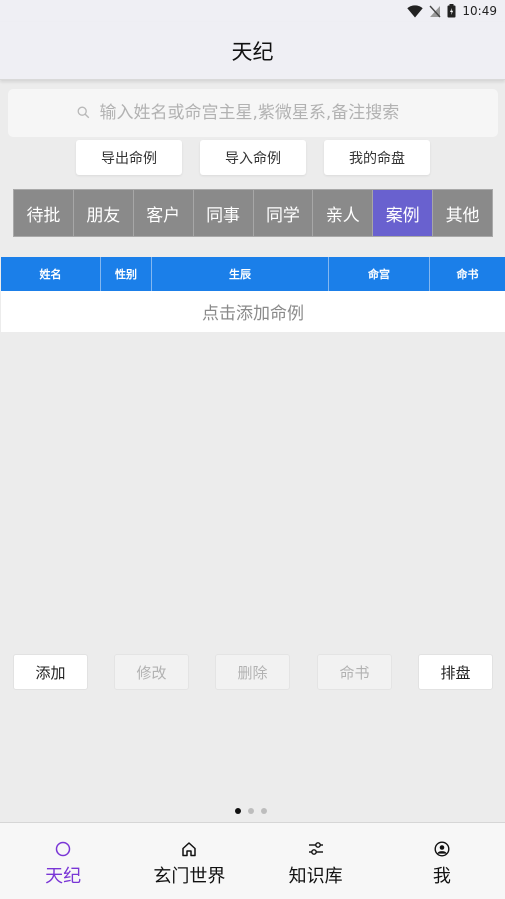  I want to click on page-title: 天纪, so click(252, 51).